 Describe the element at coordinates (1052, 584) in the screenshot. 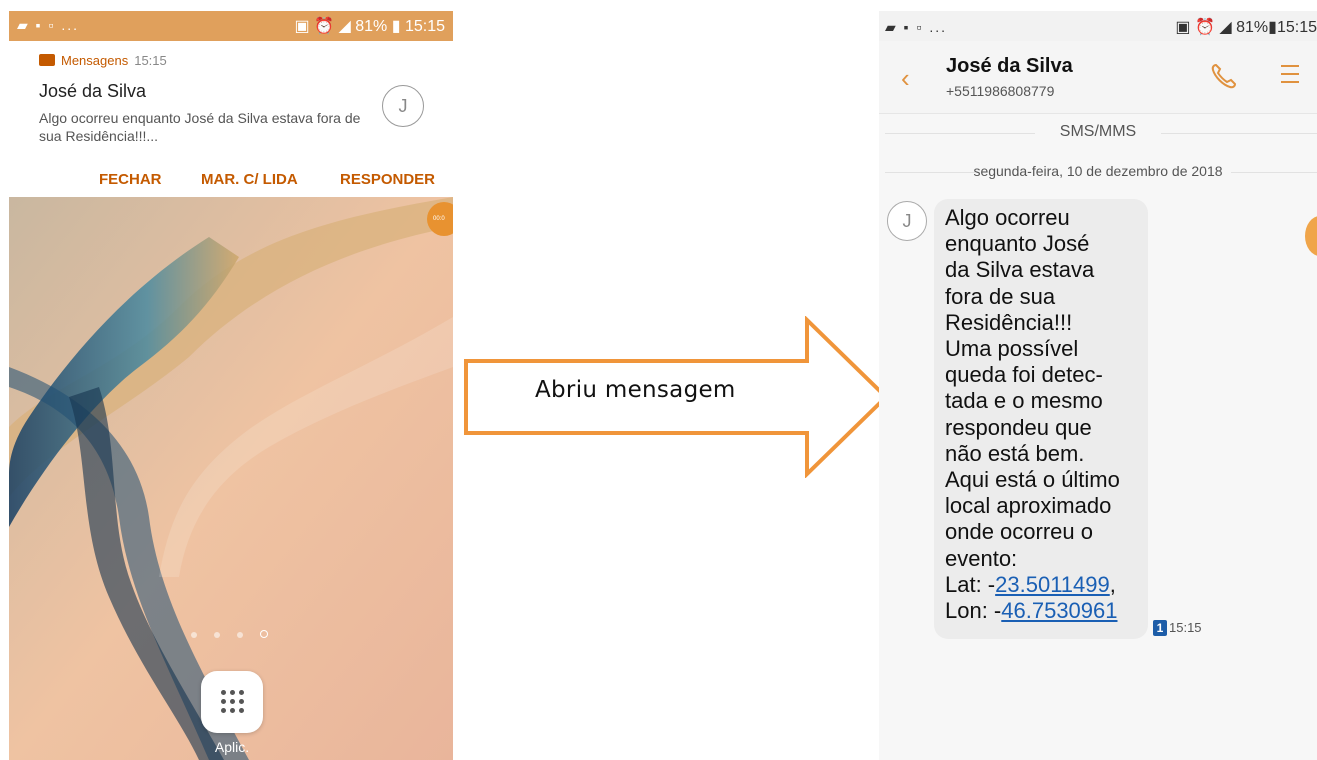

I see `latitude-link: 23.5011499` at that location.